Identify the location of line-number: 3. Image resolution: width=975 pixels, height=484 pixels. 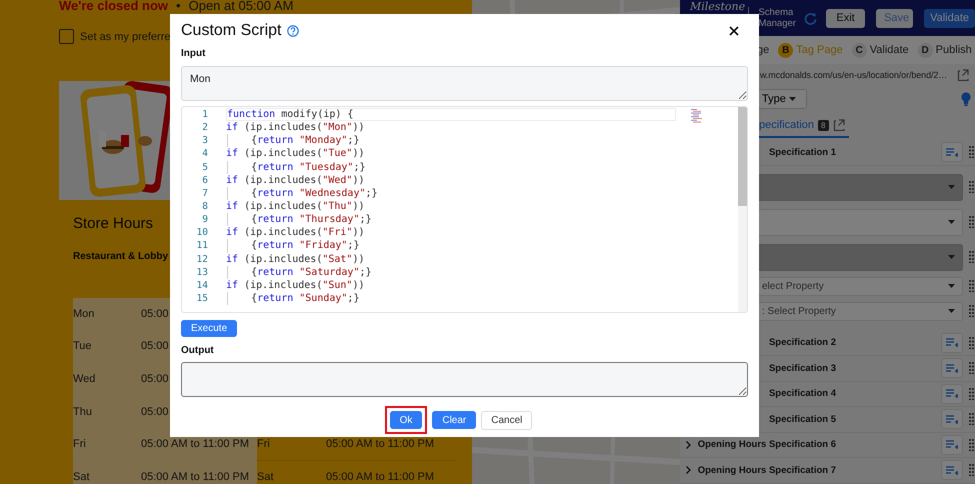
(204, 141).